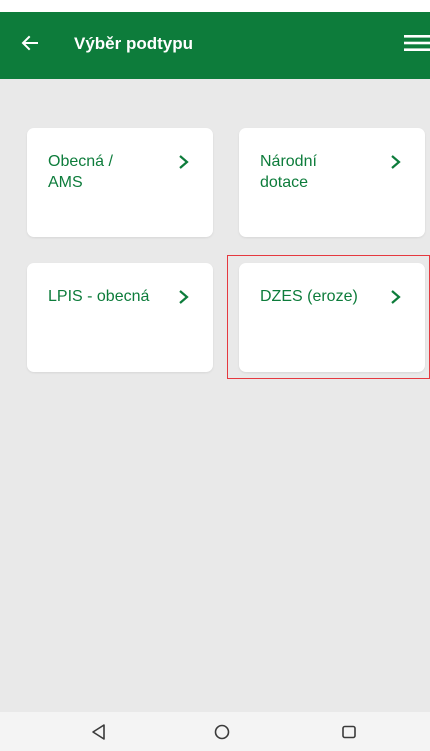 This screenshot has width=430, height=751. What do you see at coordinates (288, 172) in the screenshot?
I see `card-label: Národní dotace` at bounding box center [288, 172].